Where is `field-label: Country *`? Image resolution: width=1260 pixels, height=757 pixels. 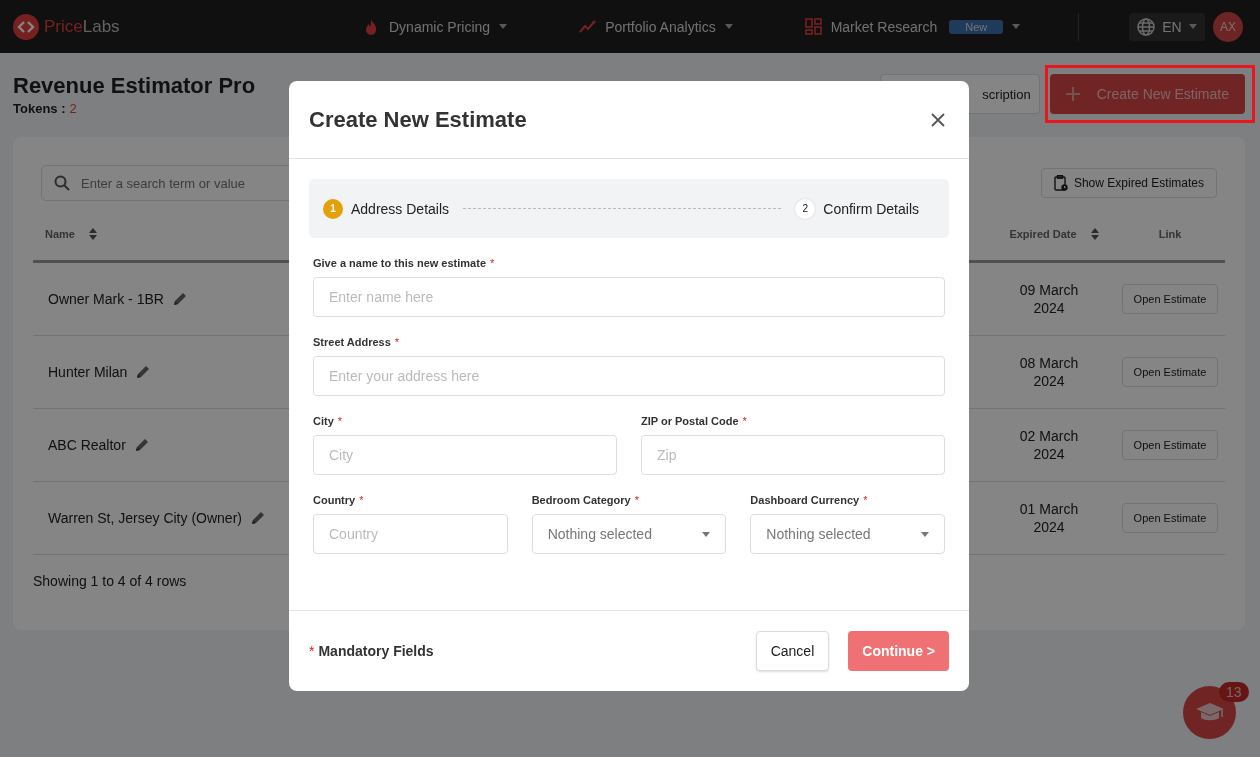
field-label: Country * is located at coordinates (338, 500).